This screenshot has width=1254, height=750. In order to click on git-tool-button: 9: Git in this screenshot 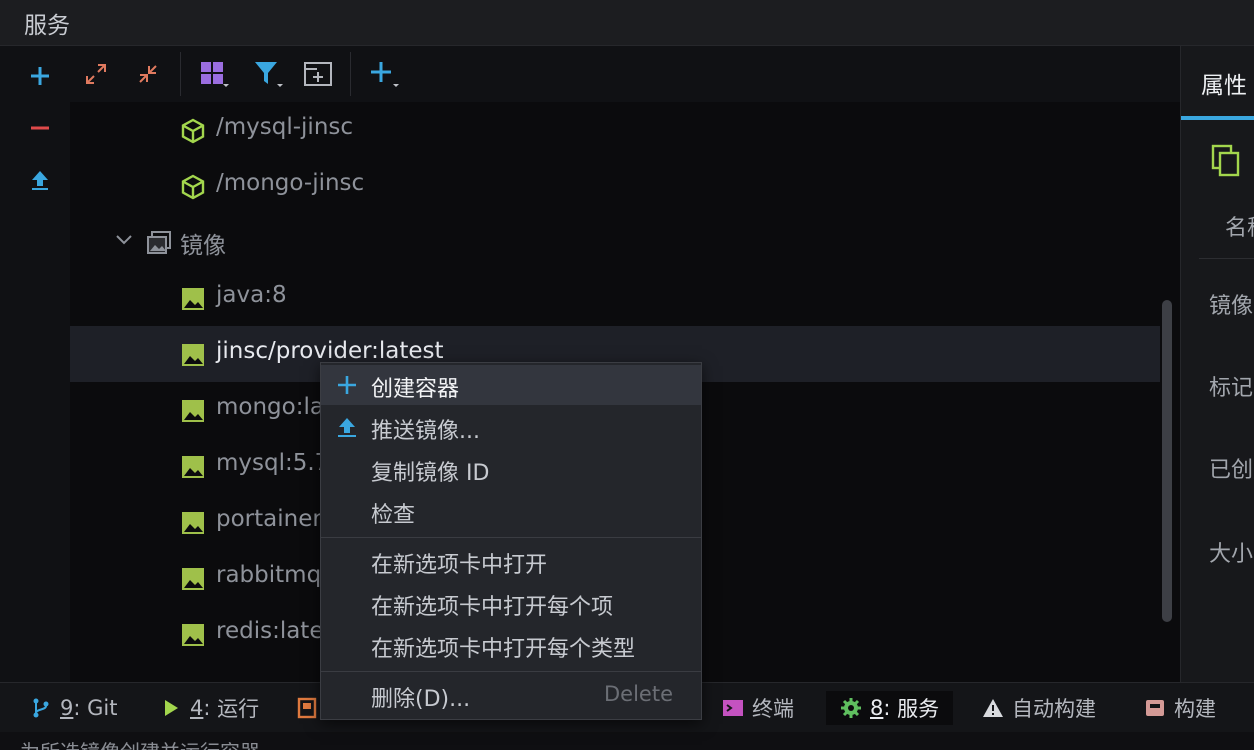, I will do `click(73, 708)`.